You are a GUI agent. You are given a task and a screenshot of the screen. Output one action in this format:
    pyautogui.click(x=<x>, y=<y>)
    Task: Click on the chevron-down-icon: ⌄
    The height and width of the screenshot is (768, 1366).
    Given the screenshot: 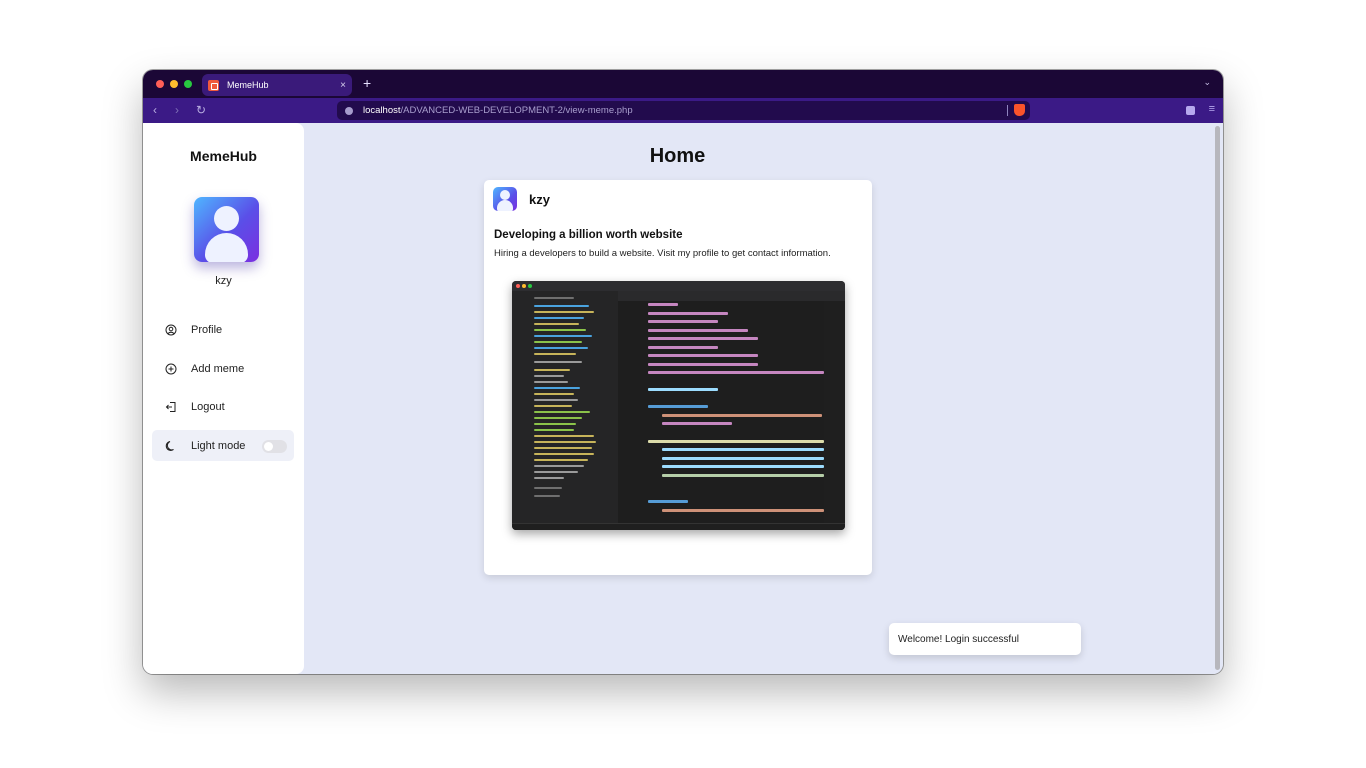 What is the action you would take?
    pyautogui.click(x=1207, y=82)
    